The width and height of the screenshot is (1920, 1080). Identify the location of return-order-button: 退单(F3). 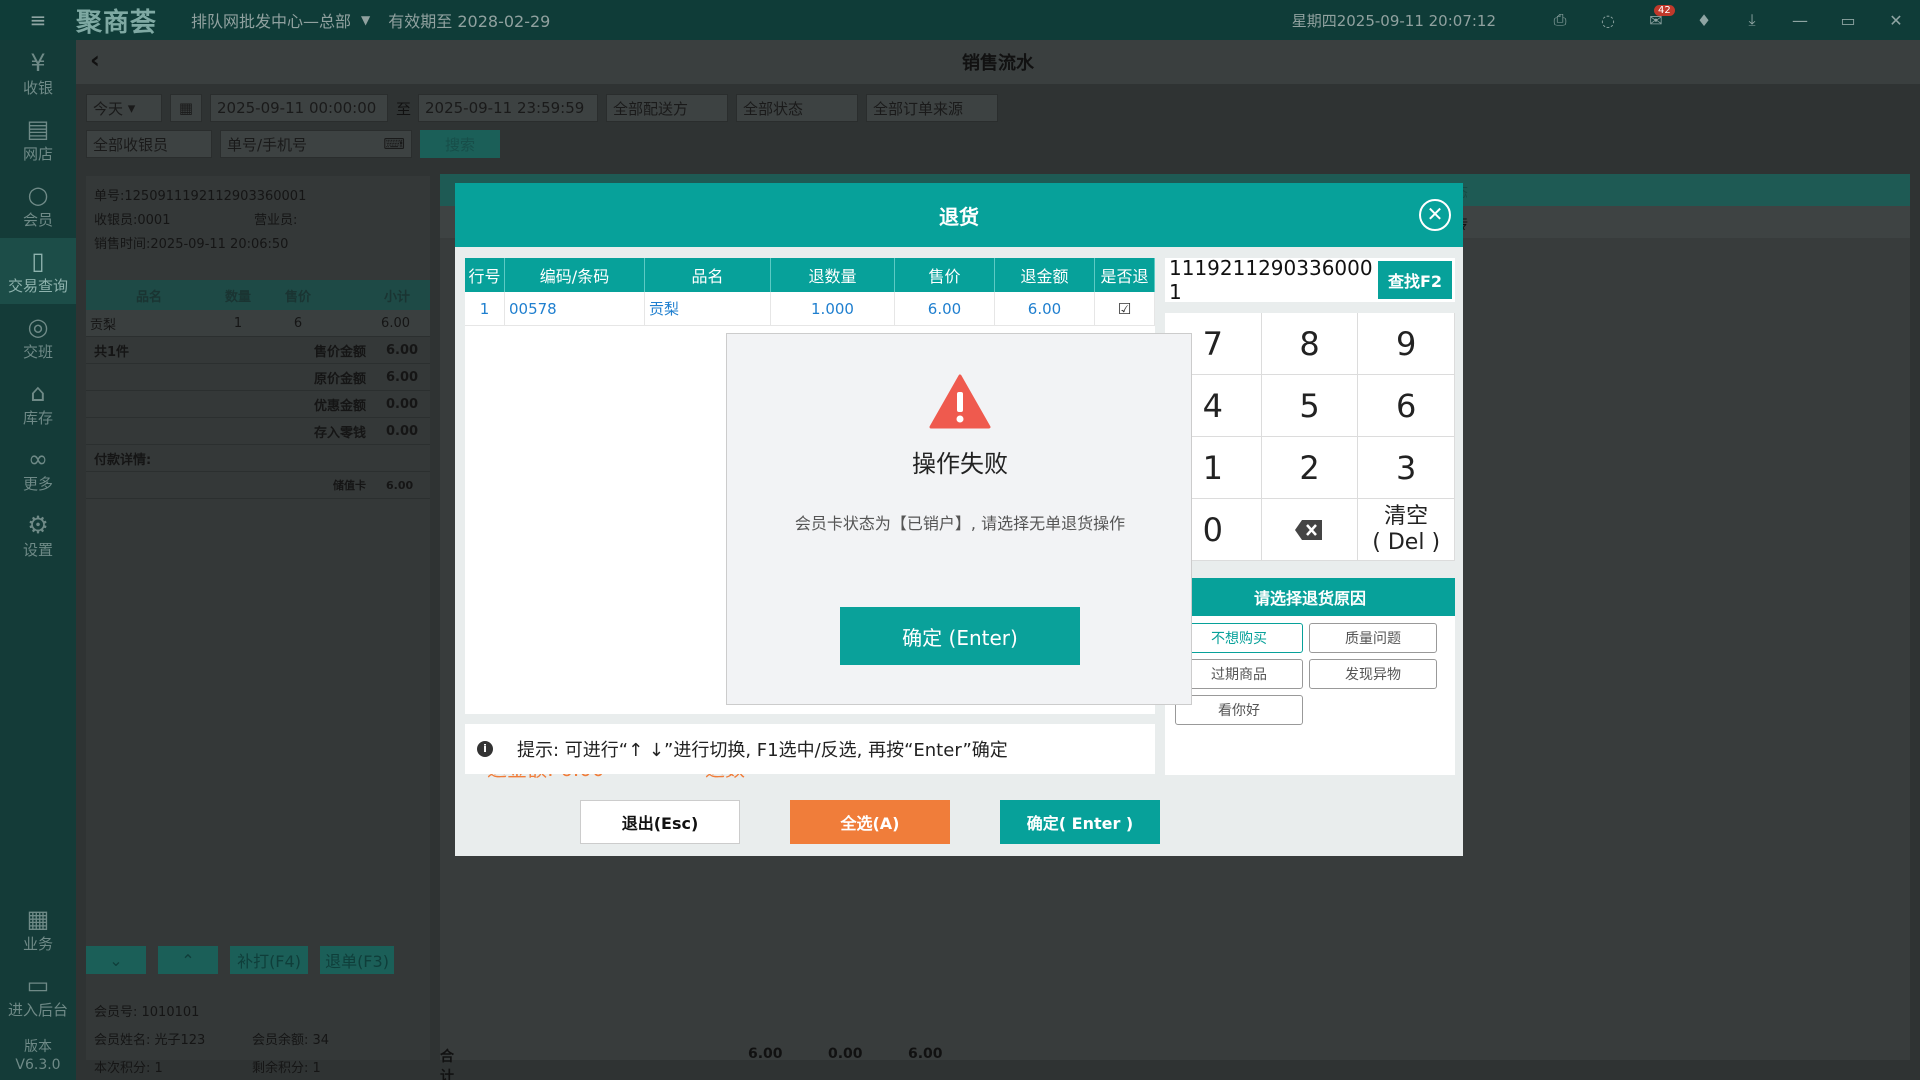
(357, 960).